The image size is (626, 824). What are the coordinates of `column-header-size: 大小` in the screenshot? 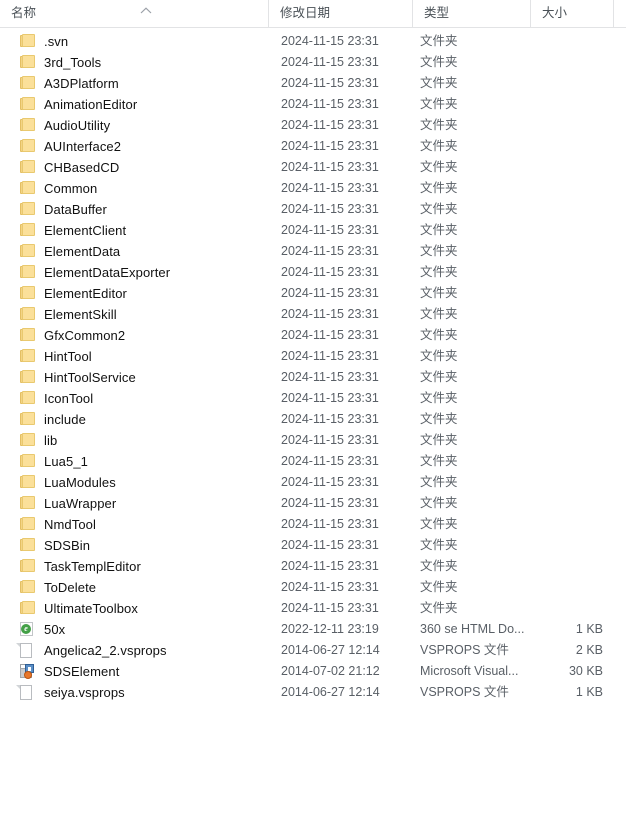 It's located at (571, 13).